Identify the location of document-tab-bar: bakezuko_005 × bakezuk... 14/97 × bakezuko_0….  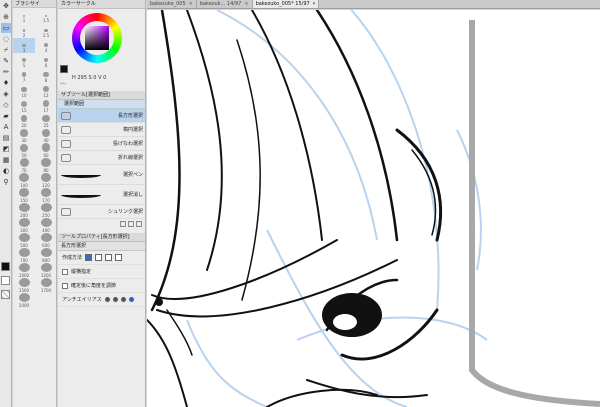
(373, 4).